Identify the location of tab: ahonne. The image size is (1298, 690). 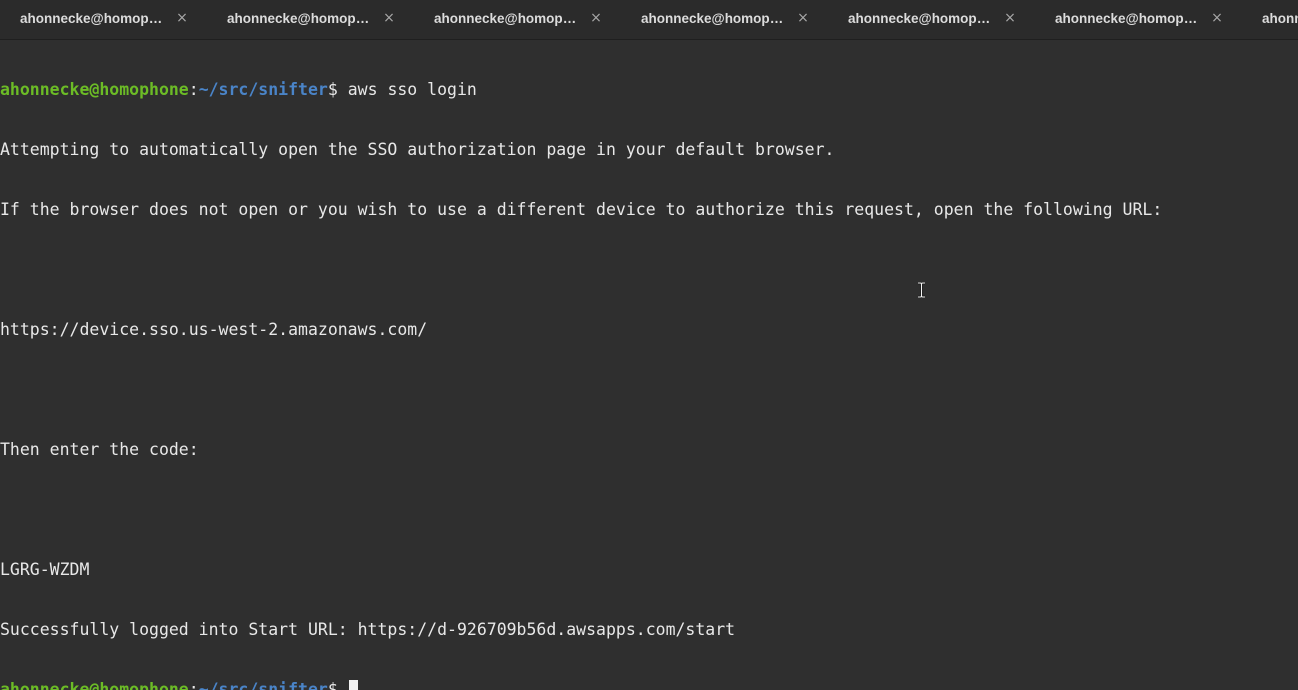
(1270, 19).